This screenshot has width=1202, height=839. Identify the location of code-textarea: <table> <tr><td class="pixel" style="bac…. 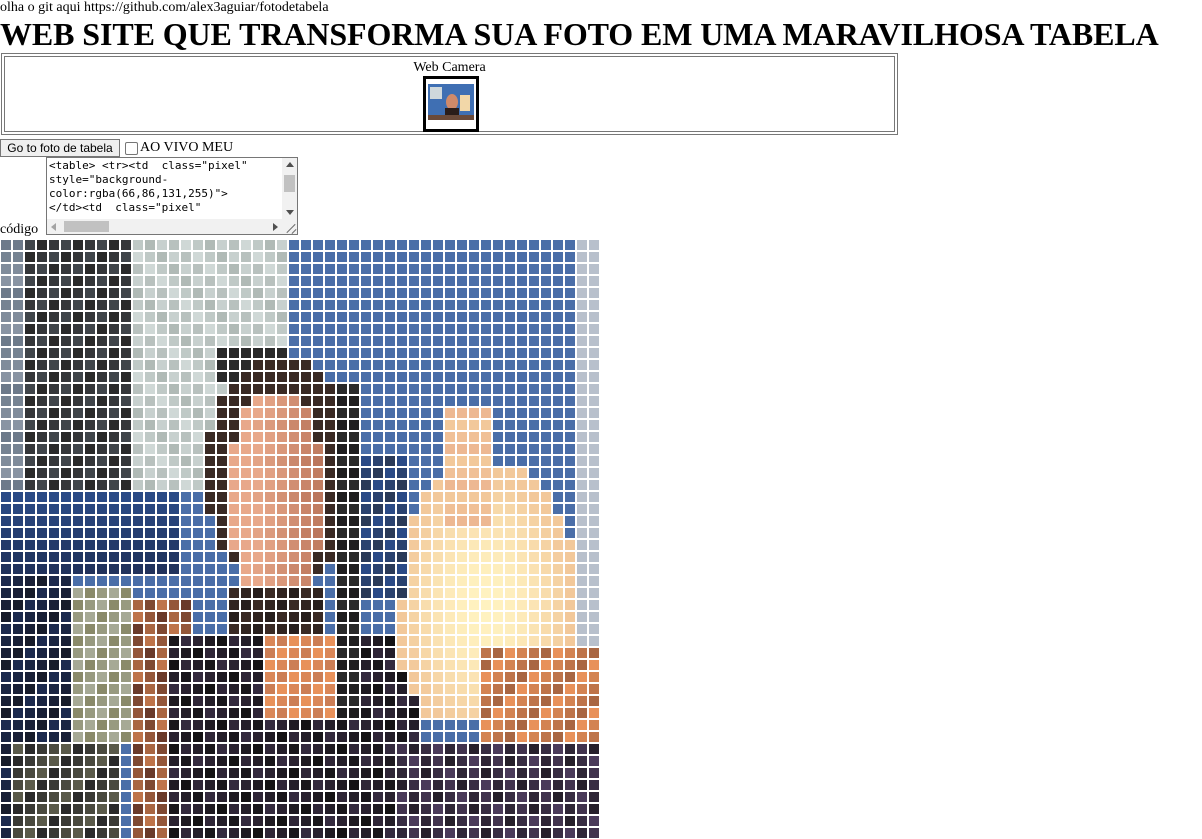
(172, 196).